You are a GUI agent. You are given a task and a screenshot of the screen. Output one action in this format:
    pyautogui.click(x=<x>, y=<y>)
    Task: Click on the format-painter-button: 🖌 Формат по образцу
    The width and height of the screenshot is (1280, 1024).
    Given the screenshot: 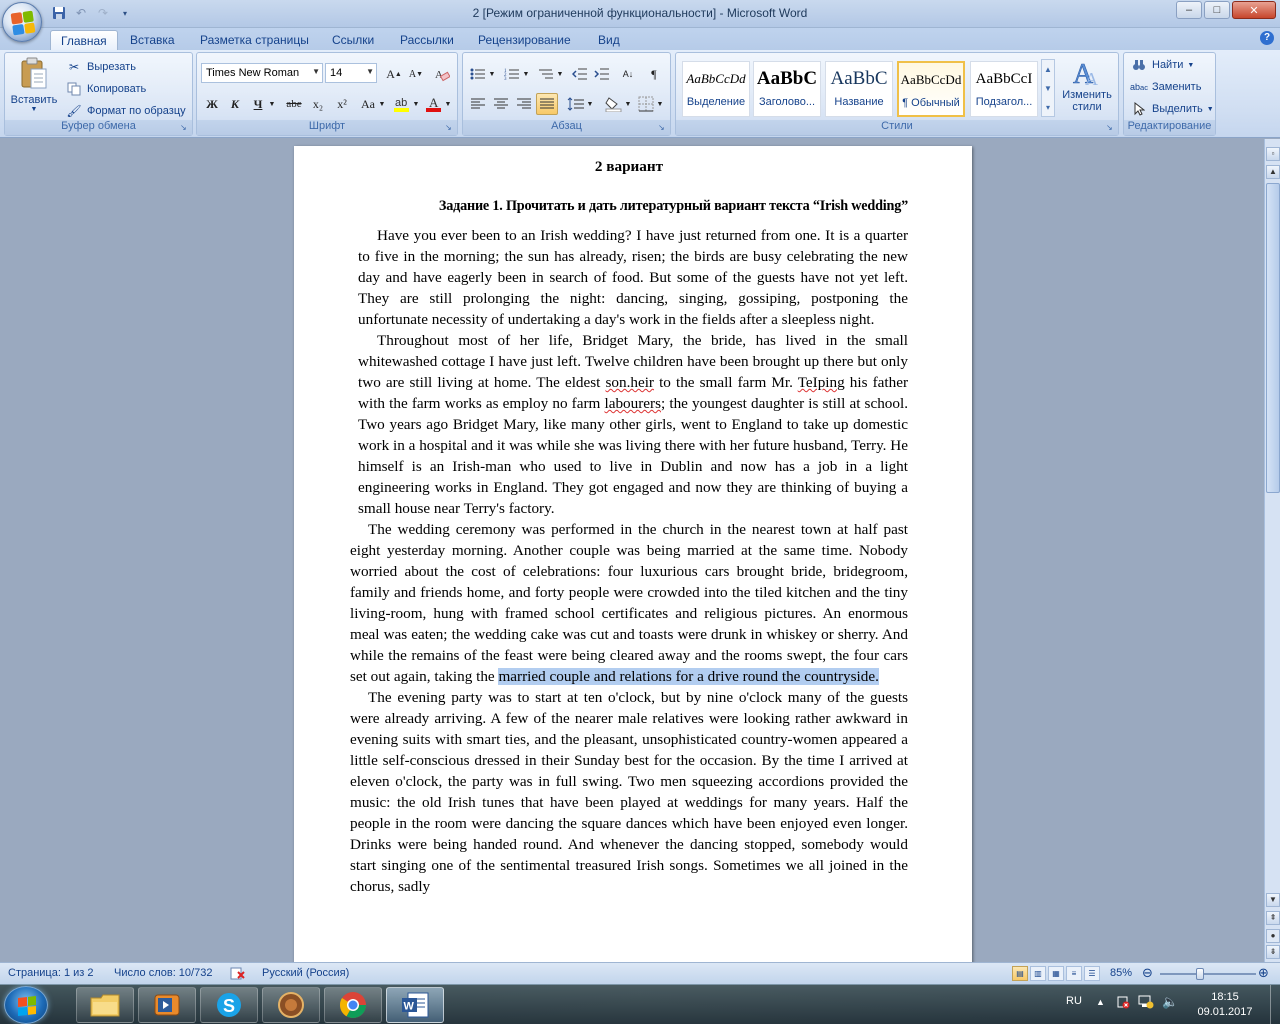 What is the action you would take?
    pyautogui.click(x=125, y=111)
    